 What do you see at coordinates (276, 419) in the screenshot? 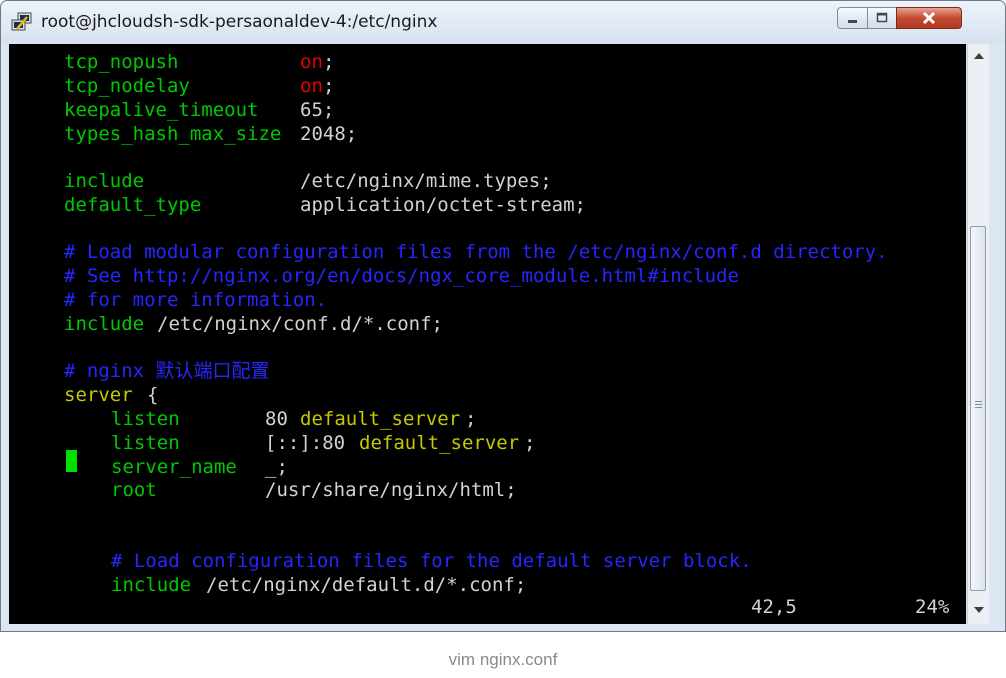
I see `code-token: 80` at bounding box center [276, 419].